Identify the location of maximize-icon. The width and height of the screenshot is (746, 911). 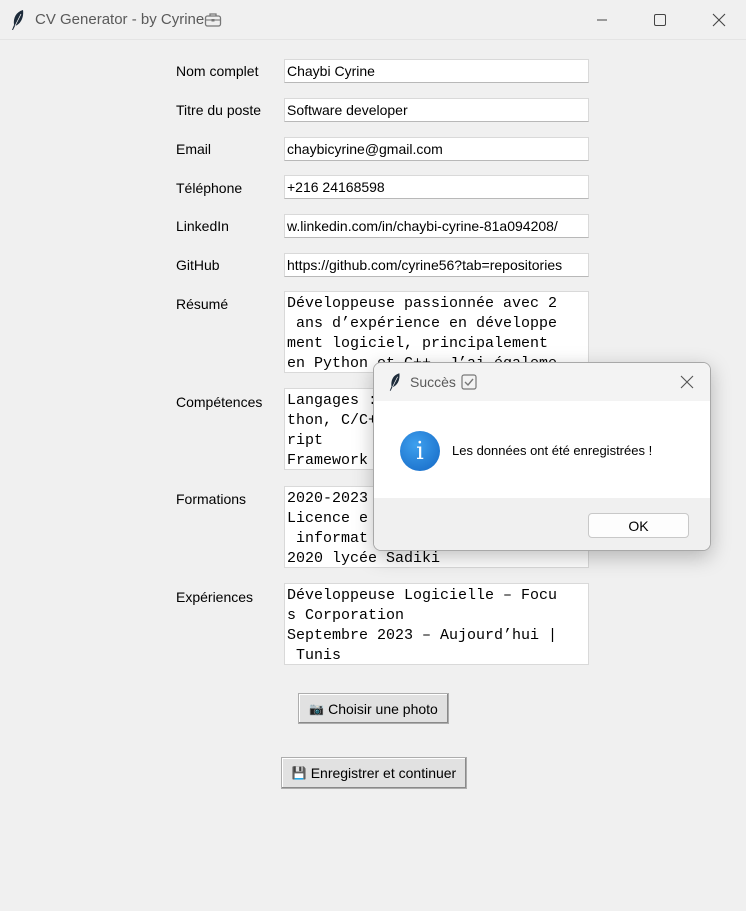
(660, 20).